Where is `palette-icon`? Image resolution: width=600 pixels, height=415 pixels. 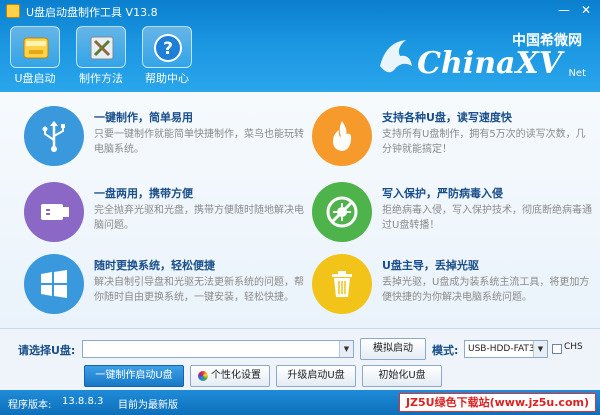
palette-icon is located at coordinates (203, 376).